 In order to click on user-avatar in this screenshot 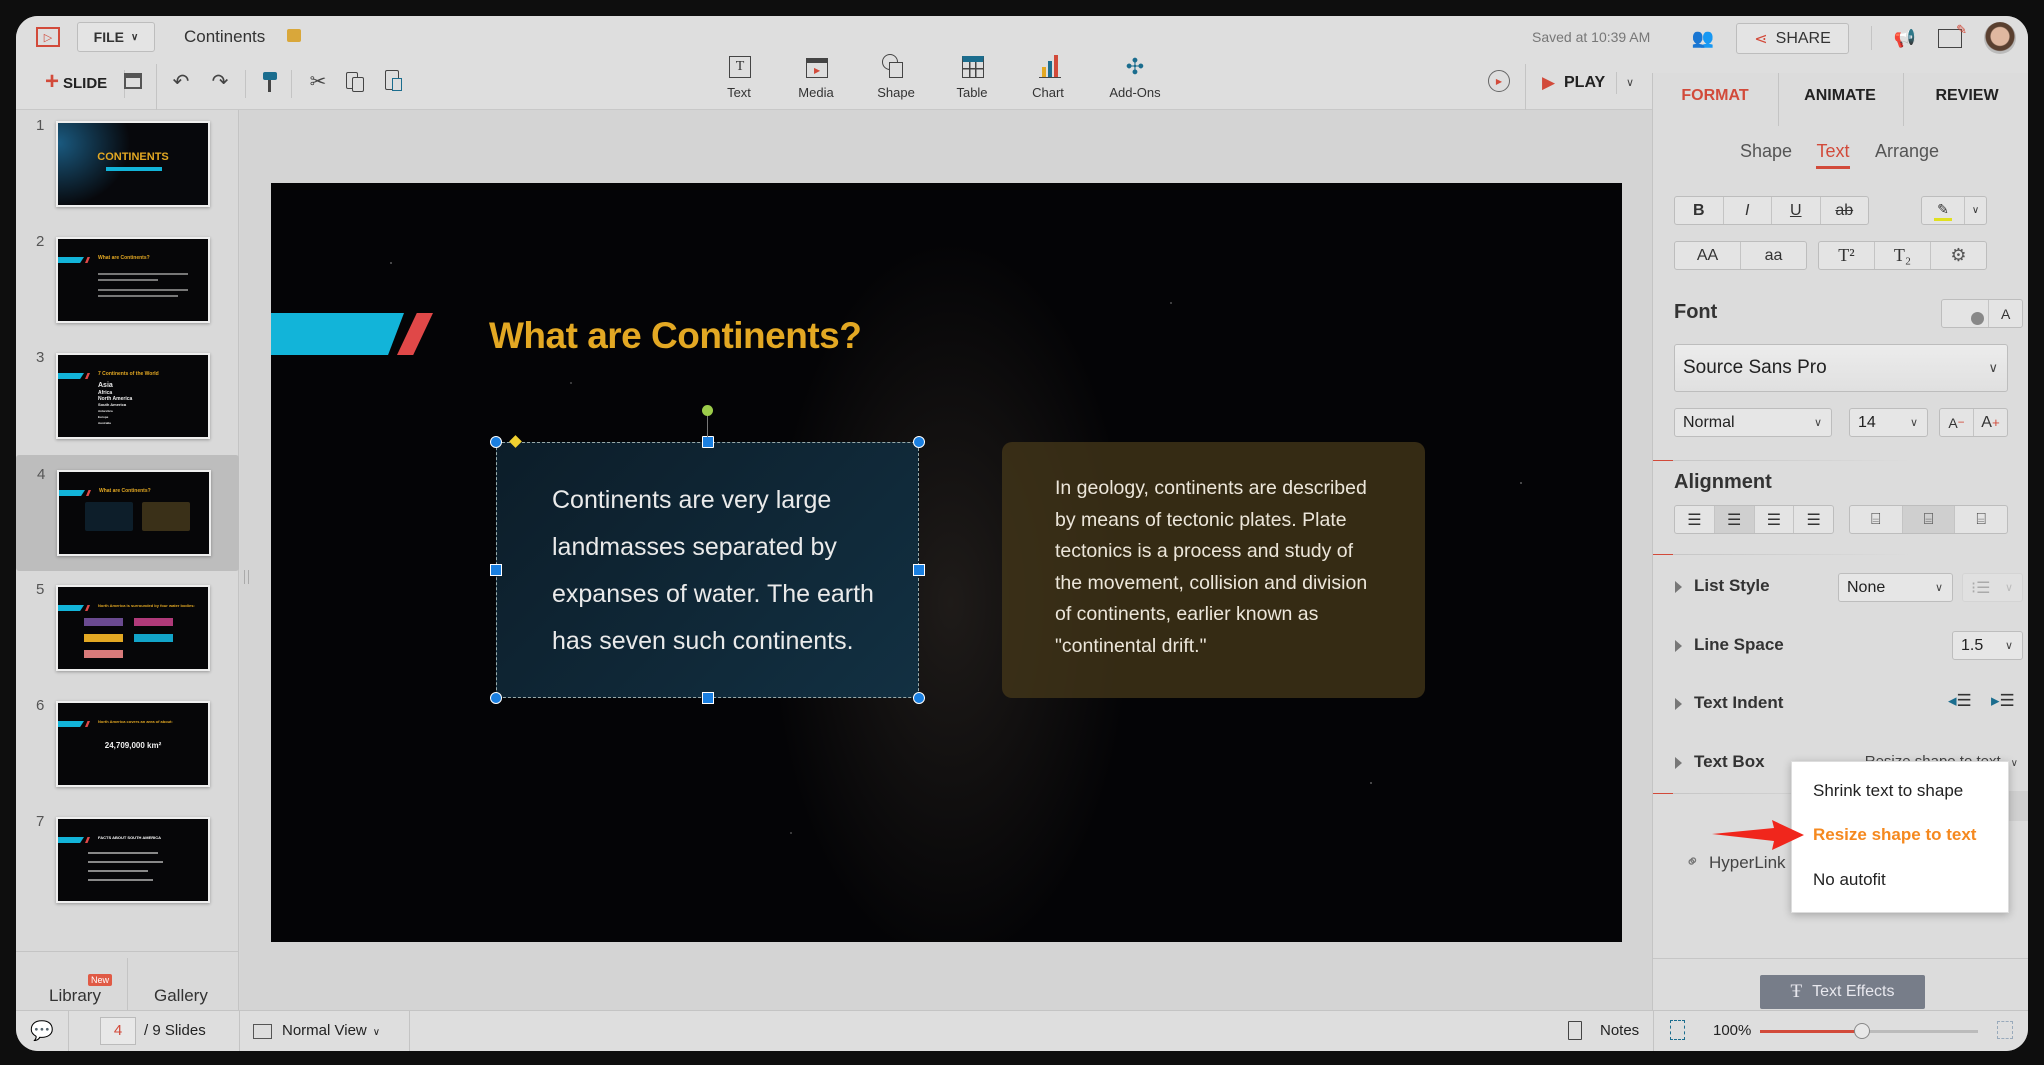, I will do `click(2000, 38)`.